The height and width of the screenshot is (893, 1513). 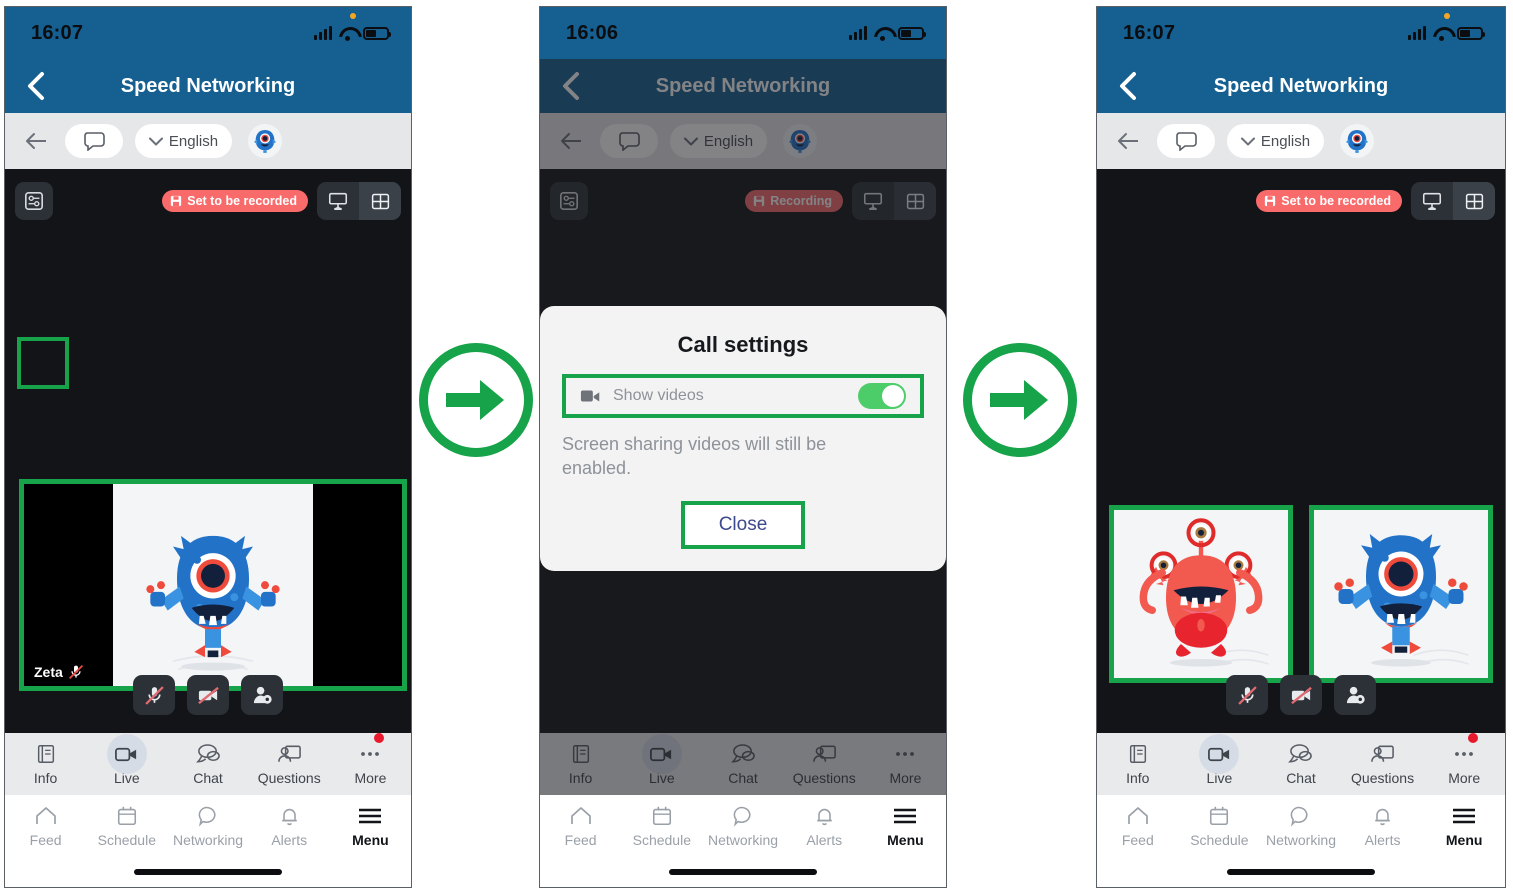 What do you see at coordinates (48, 672) in the screenshot?
I see `participant-name: Zeta` at bounding box center [48, 672].